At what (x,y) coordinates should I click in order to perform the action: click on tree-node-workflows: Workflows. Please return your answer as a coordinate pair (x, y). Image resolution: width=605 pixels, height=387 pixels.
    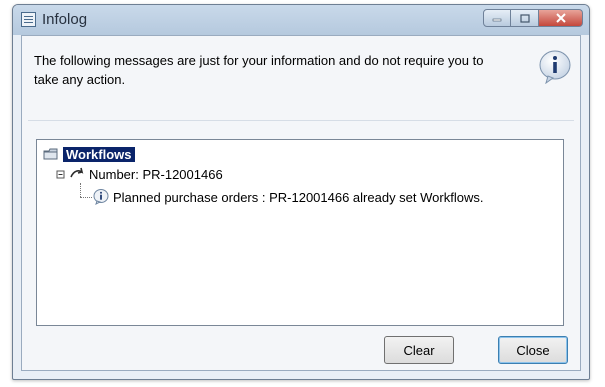
    Looking at the image, I should click on (89, 154).